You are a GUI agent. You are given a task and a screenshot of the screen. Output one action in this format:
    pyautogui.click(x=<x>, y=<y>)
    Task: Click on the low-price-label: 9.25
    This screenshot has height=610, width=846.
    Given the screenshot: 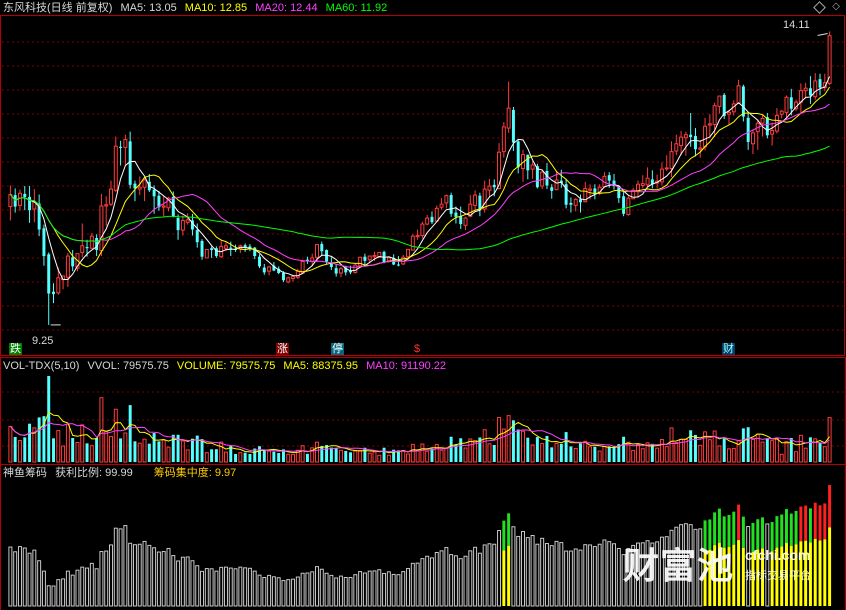 What is the action you would take?
    pyautogui.click(x=43, y=341)
    